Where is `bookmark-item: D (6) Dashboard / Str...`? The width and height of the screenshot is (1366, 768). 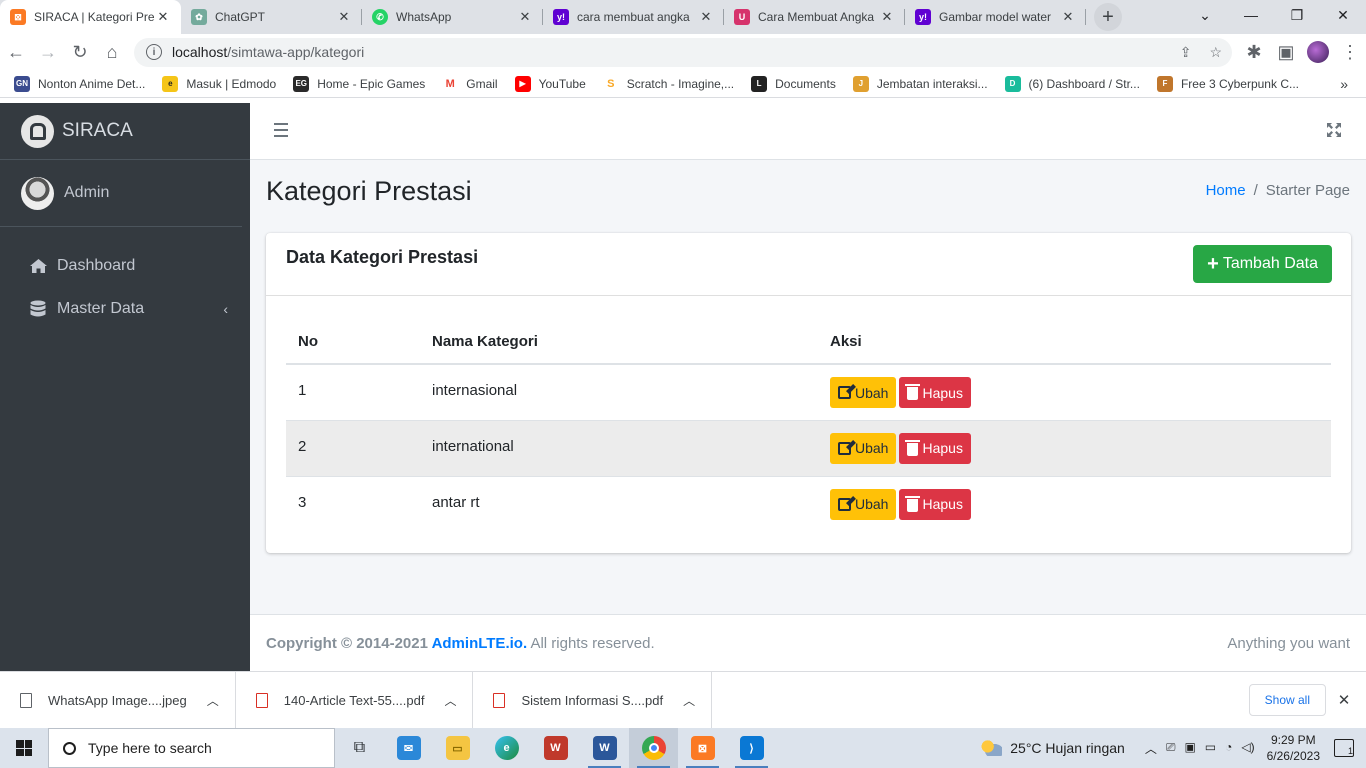 bookmark-item: D (6) Dashboard / Str... is located at coordinates (1072, 83).